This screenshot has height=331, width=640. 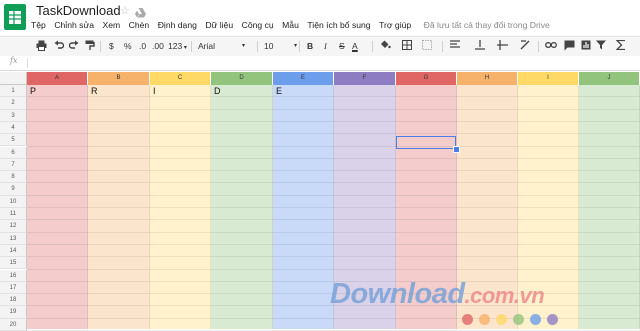 What do you see at coordinates (139, 27) in the screenshot?
I see `menu-insert: Chèn` at bounding box center [139, 27].